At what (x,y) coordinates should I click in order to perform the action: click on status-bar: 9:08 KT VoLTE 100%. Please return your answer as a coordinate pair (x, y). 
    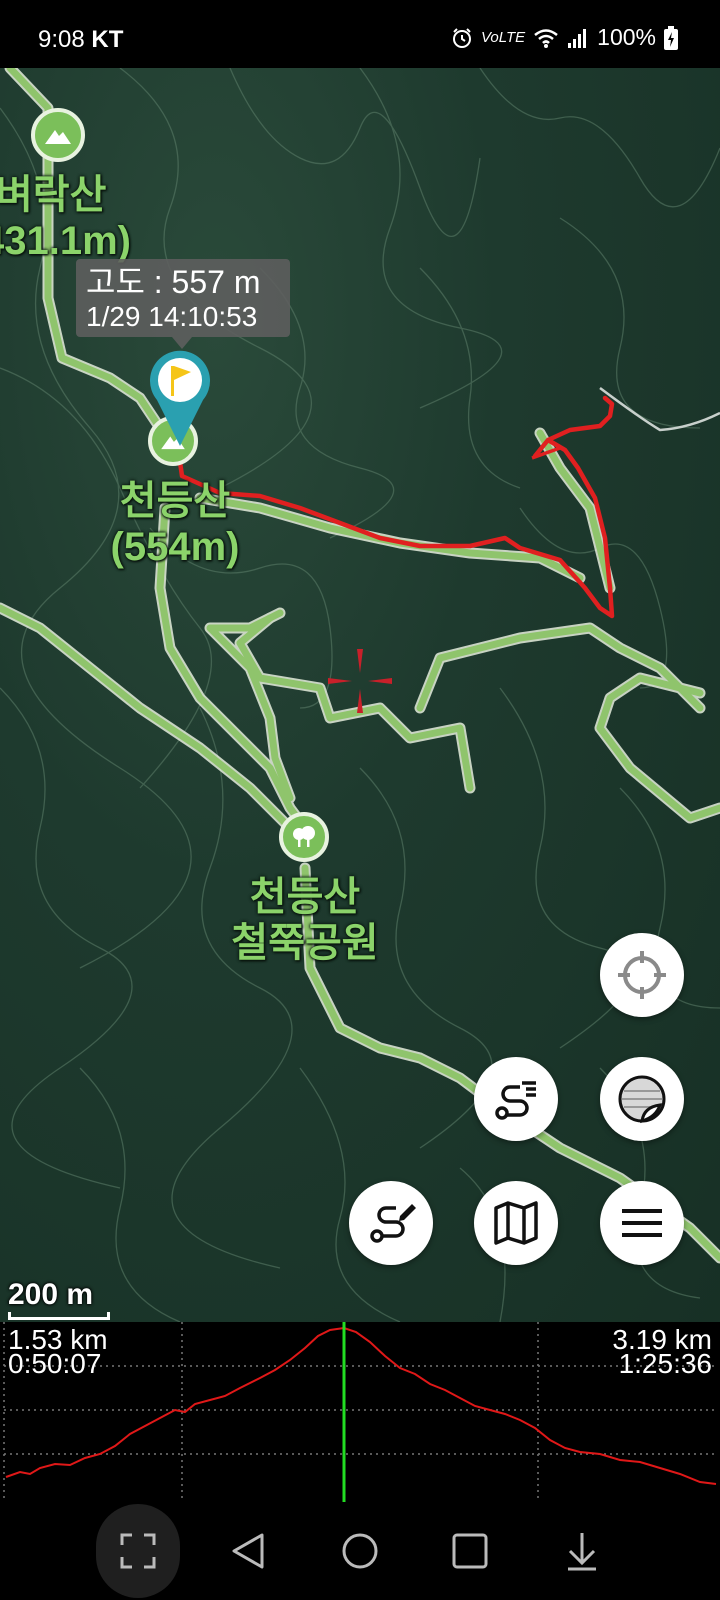
    Looking at the image, I should click on (360, 34).